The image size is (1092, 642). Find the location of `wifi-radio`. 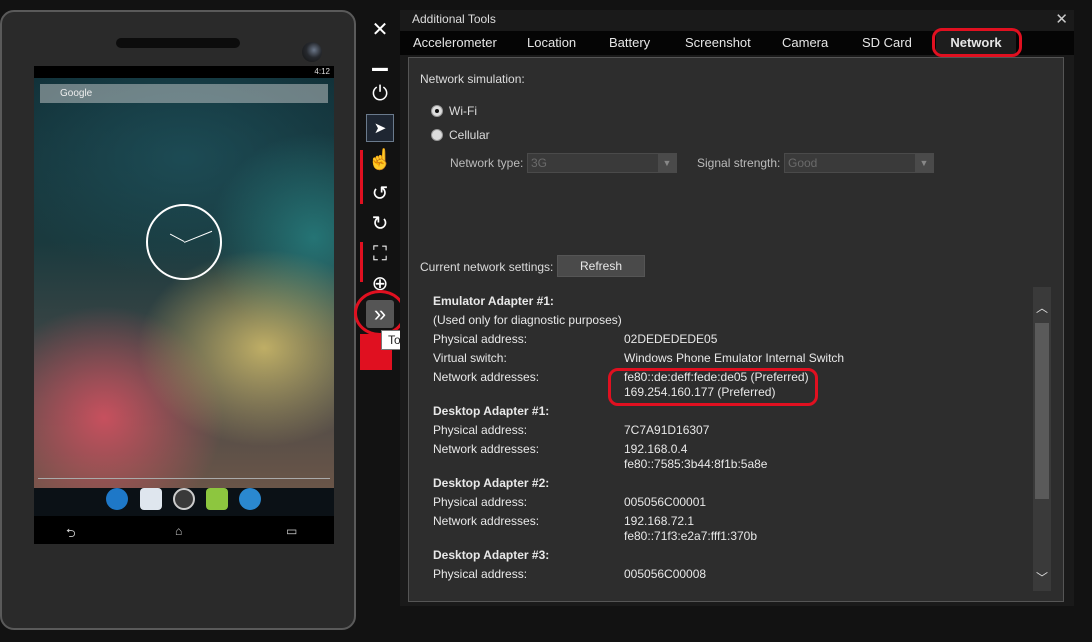

wifi-radio is located at coordinates (437, 111).